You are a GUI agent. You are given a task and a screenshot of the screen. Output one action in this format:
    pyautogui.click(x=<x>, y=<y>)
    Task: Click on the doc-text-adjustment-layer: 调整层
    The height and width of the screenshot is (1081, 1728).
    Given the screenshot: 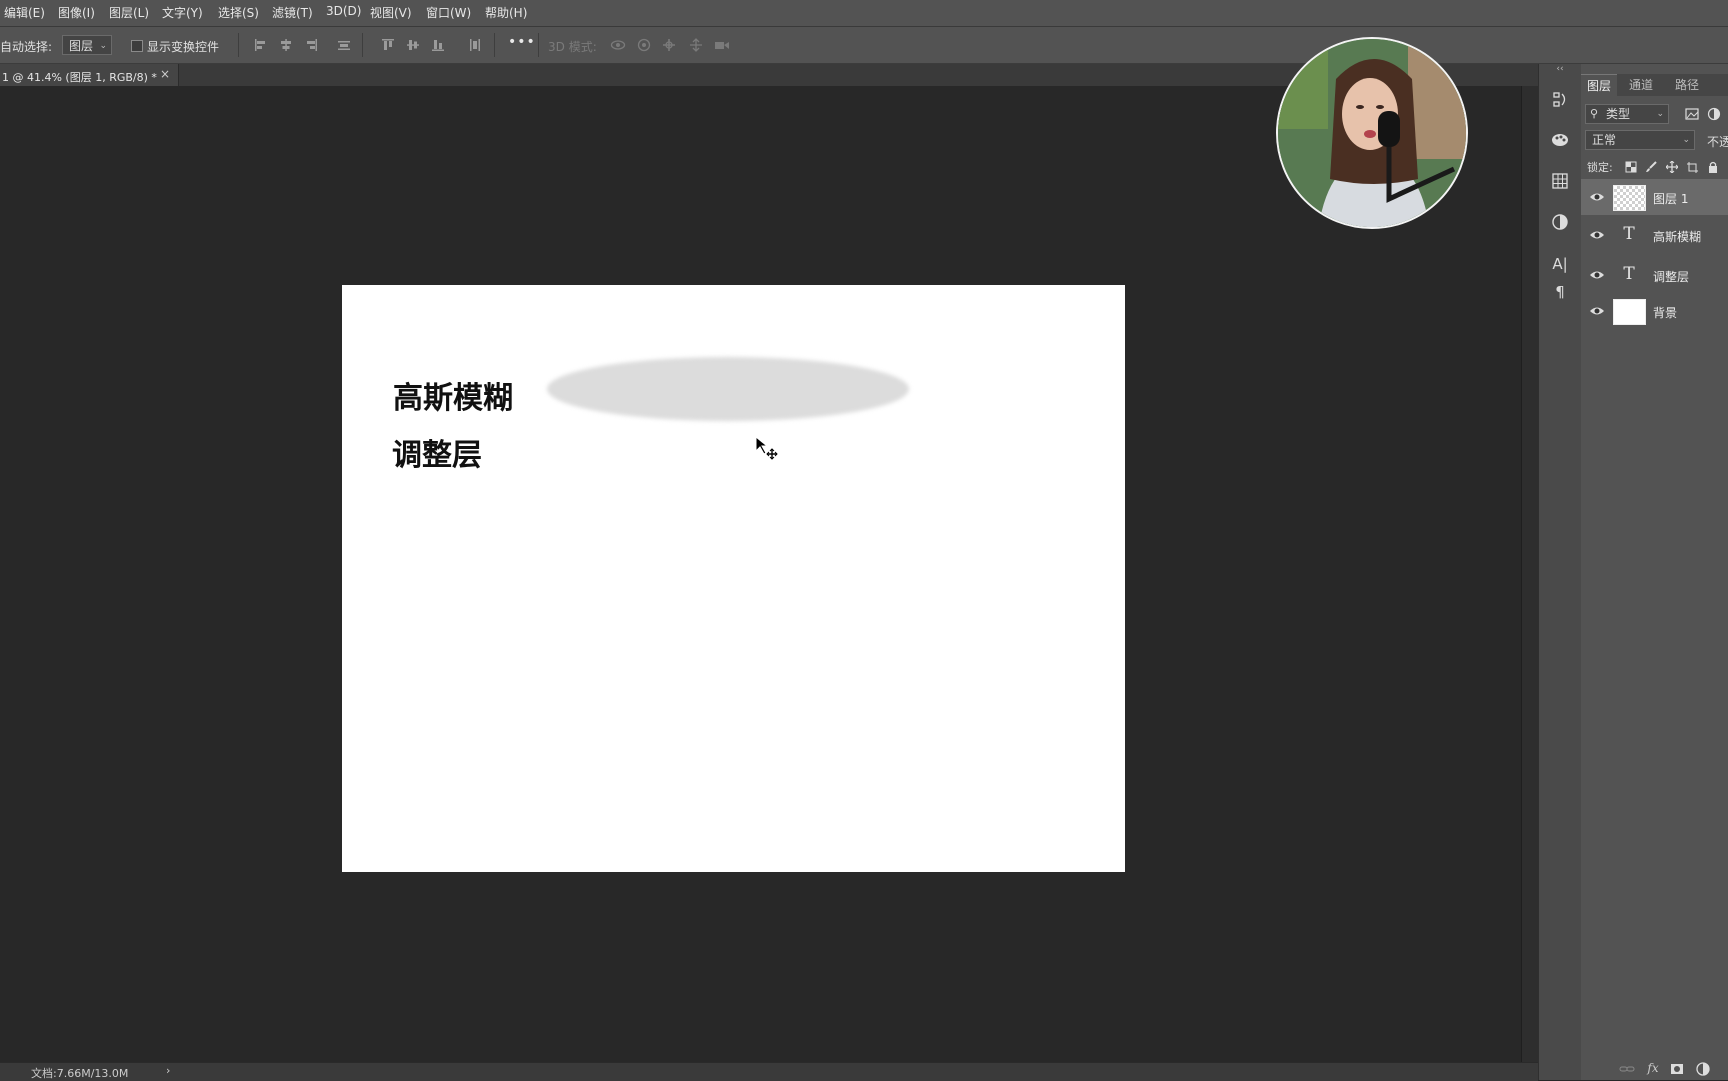 What is the action you would take?
    pyautogui.click(x=437, y=455)
    